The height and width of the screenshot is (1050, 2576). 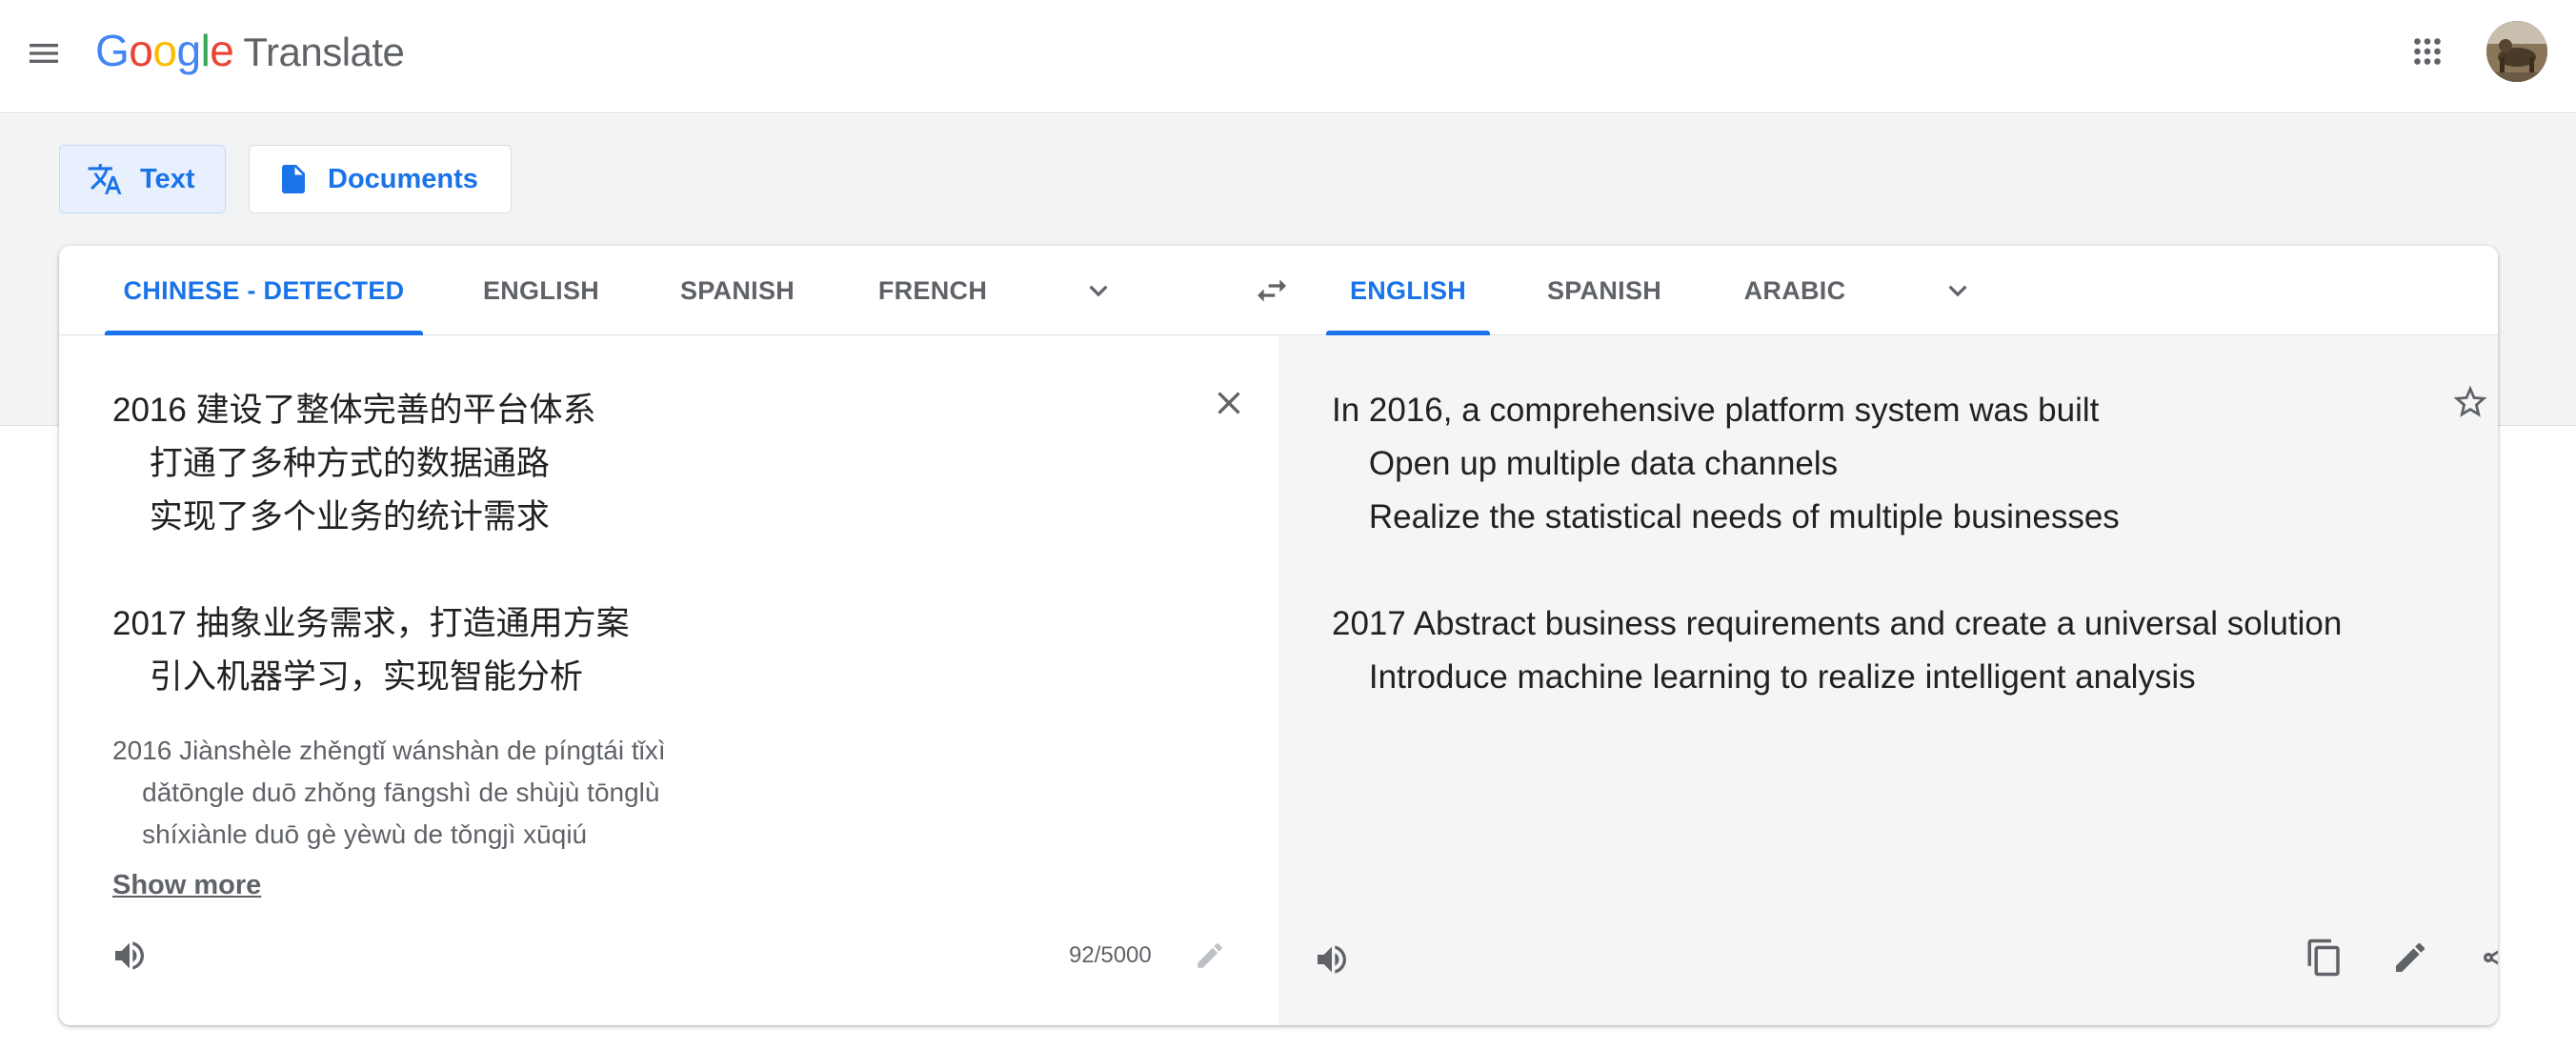 What do you see at coordinates (1585, 463) in the screenshot?
I see `translation-line: Open up multiple data channels` at bounding box center [1585, 463].